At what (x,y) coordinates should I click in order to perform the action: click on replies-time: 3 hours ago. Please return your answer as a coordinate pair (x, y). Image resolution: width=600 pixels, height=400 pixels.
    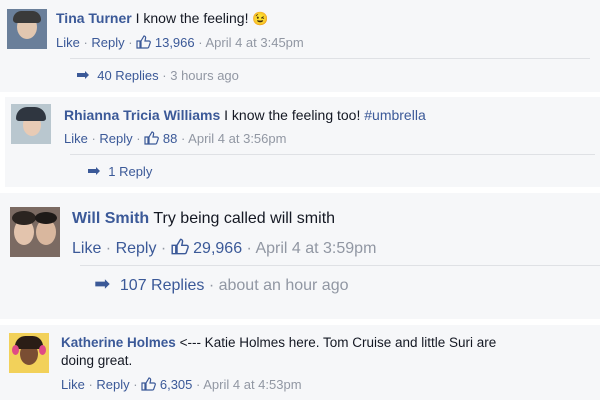
    Looking at the image, I should click on (204, 75).